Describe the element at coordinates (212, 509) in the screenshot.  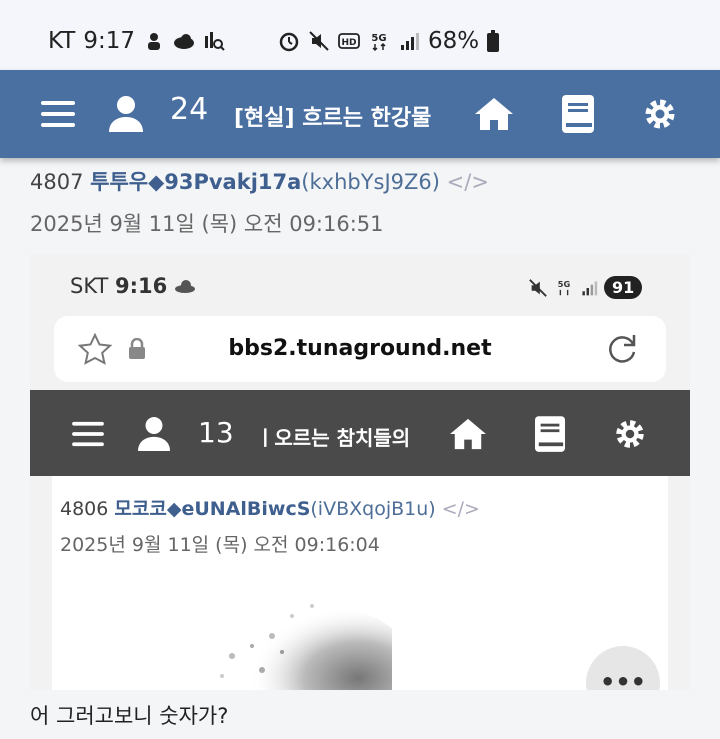
I see `embedded-post-author: 모코코◆eUNAlBiwcS` at that location.